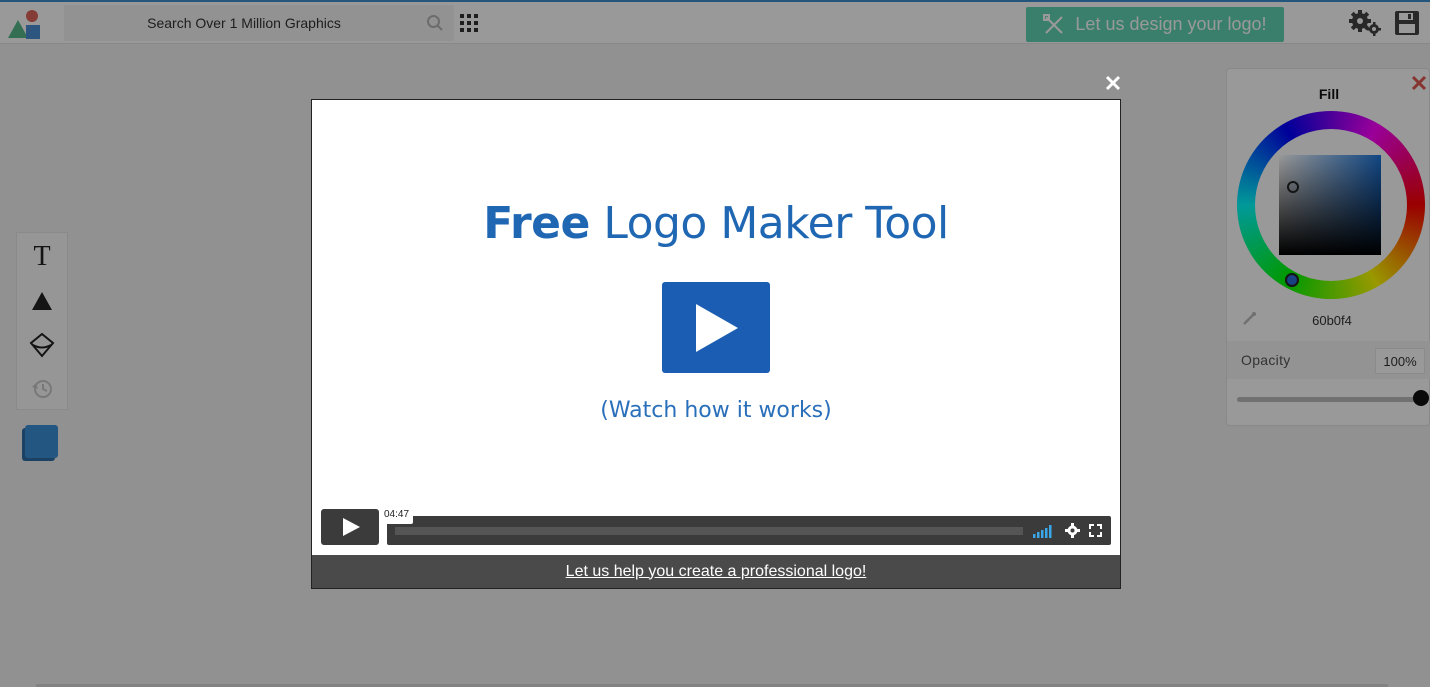 The height and width of the screenshot is (687, 1430). I want to click on modal-close-icon, so click(1113, 83).